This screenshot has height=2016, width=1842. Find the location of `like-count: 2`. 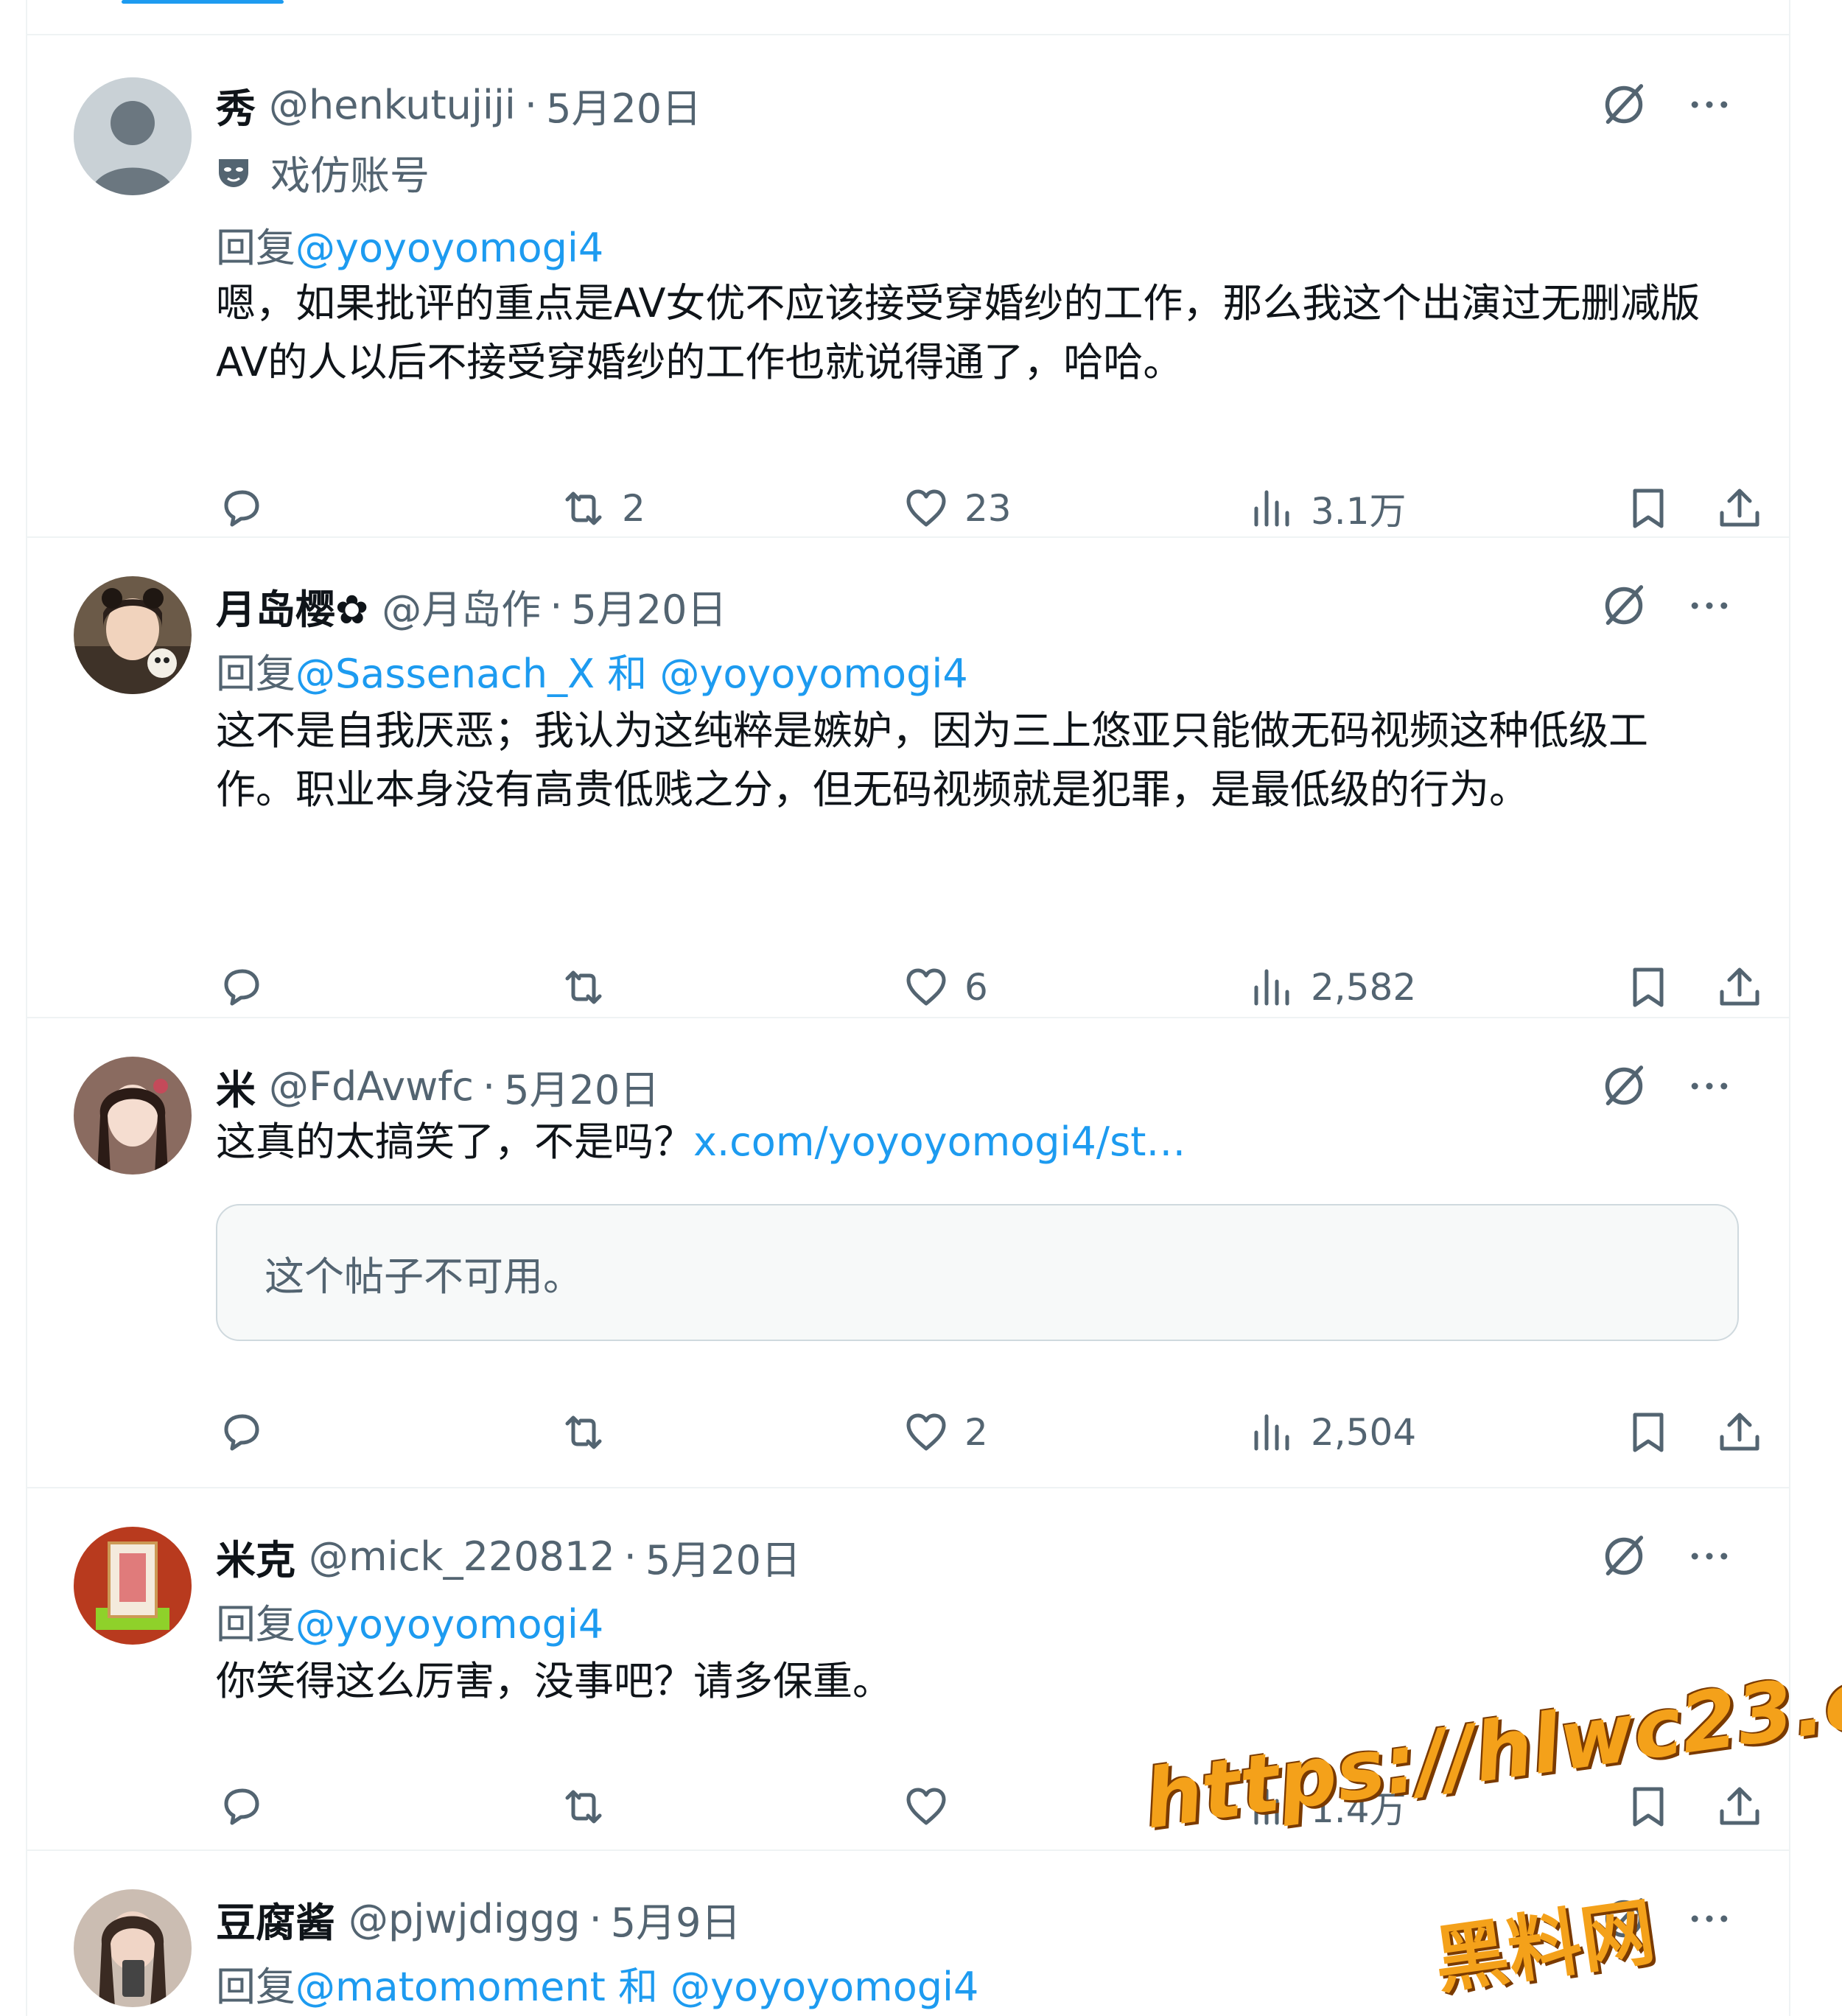

like-count: 2 is located at coordinates (976, 1432).